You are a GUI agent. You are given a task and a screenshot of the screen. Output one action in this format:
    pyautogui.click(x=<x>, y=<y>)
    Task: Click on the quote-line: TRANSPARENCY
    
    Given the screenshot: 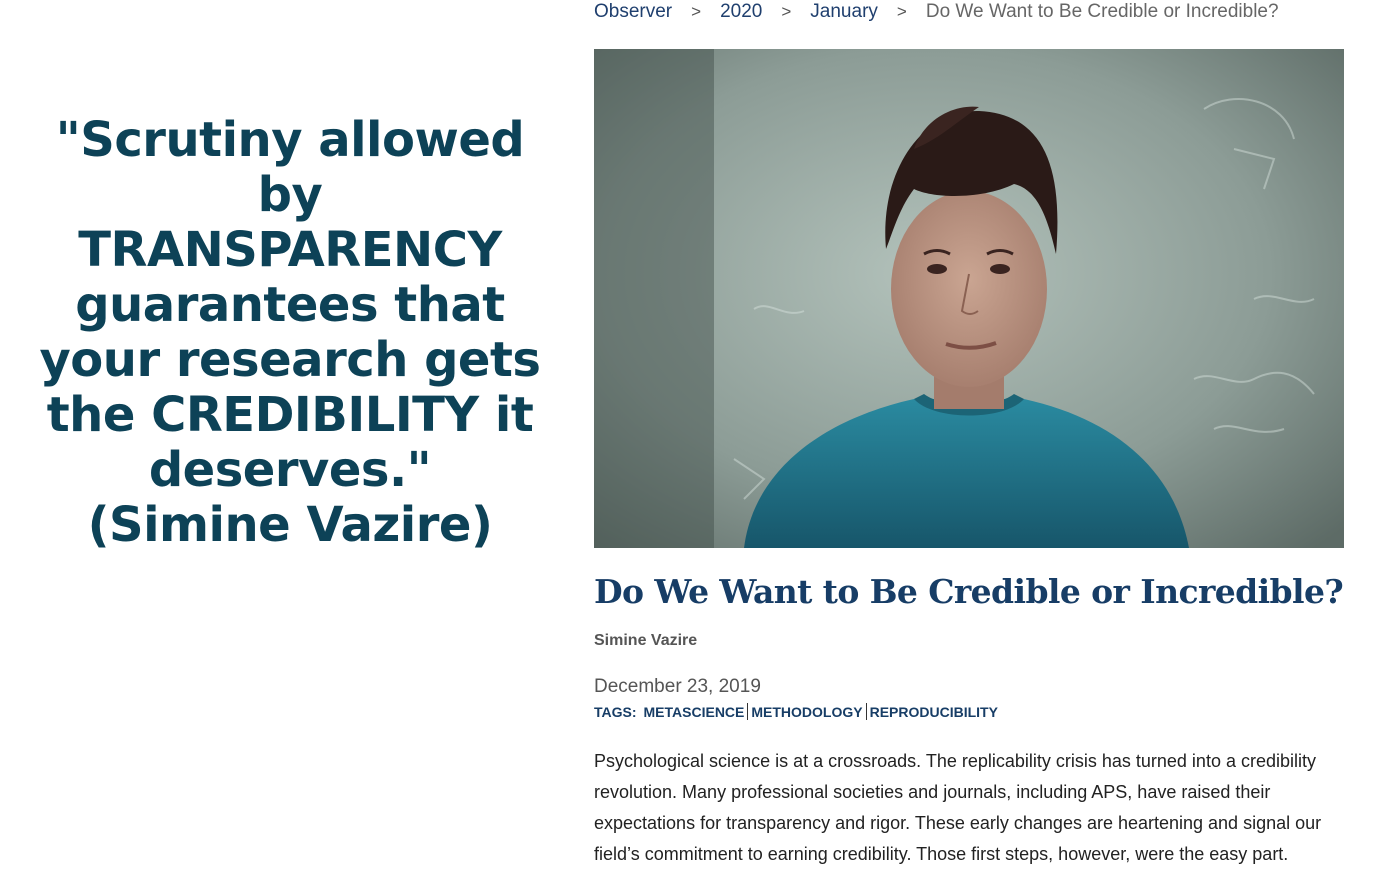 What is the action you would take?
    pyautogui.click(x=290, y=250)
    